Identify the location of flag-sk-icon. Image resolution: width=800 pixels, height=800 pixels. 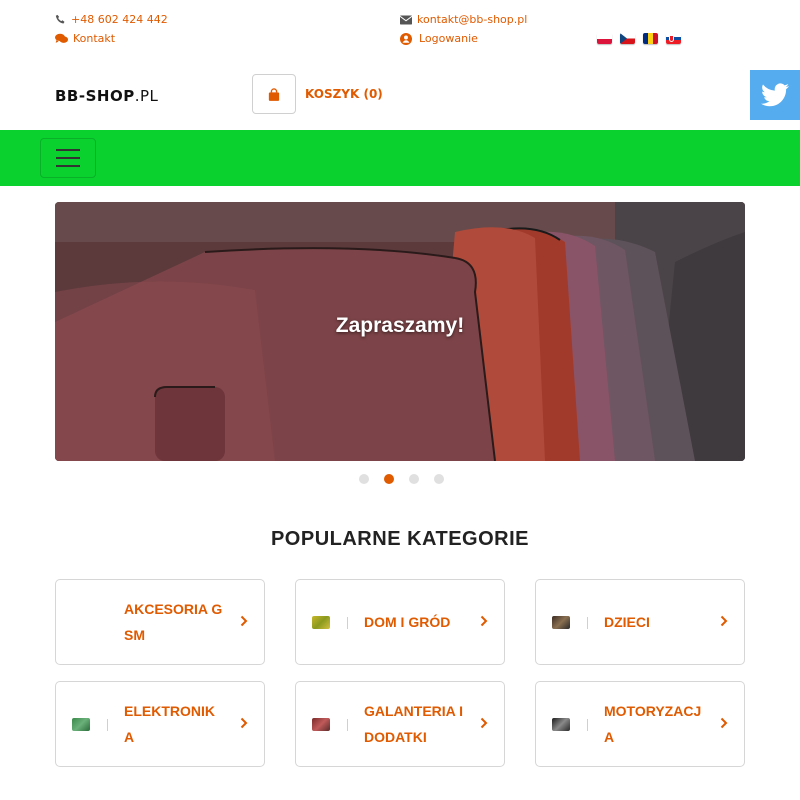
(673, 38).